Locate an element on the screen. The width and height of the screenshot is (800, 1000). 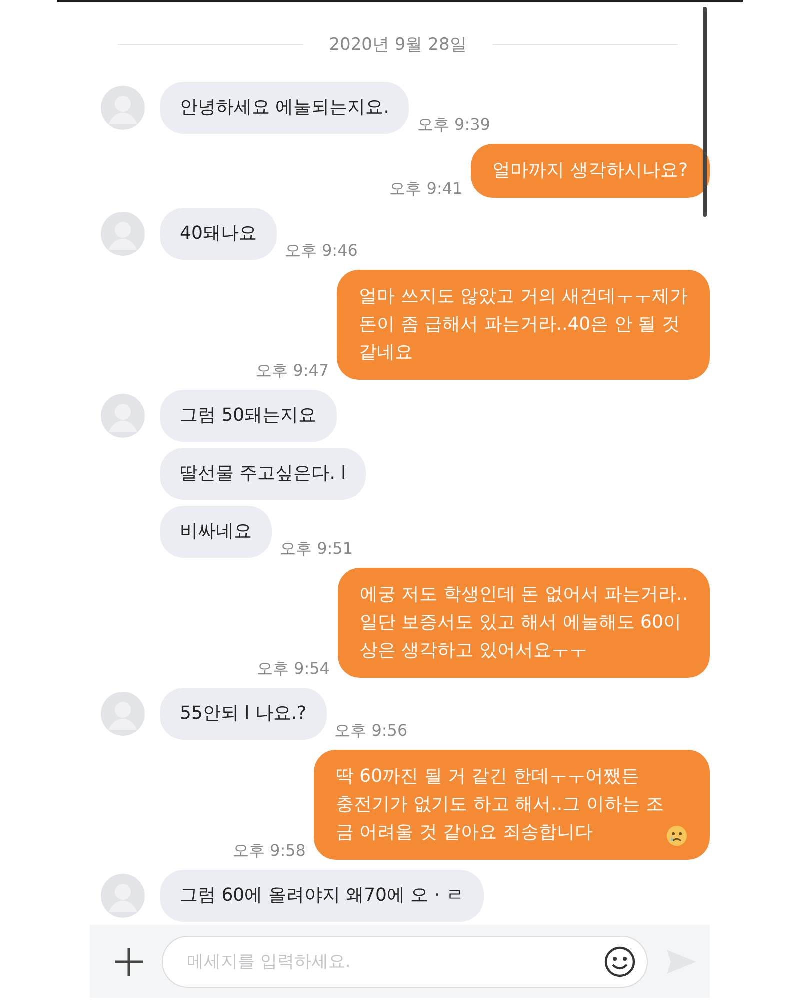
message-time: 오후 9:56 is located at coordinates (371, 731).